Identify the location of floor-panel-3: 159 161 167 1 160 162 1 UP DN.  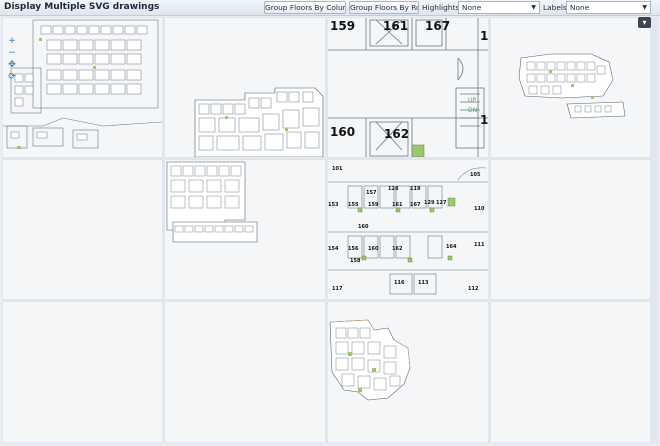
(408, 87).